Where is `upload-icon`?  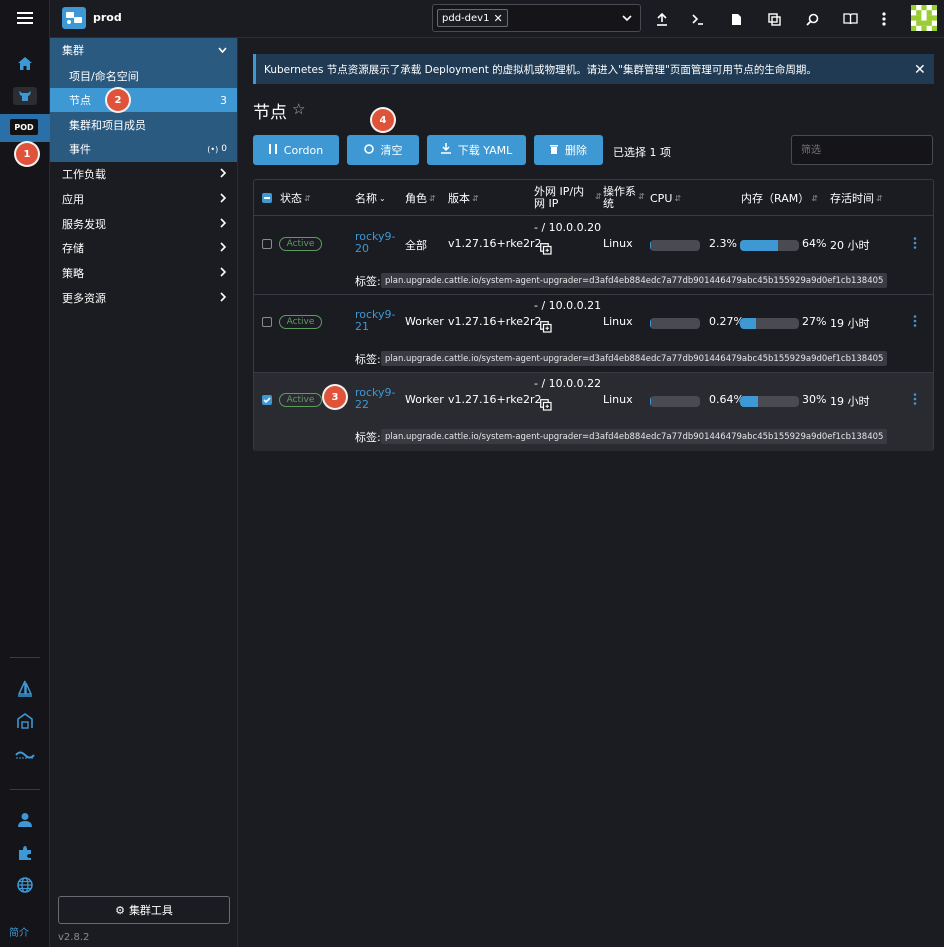
upload-icon is located at coordinates (662, 19).